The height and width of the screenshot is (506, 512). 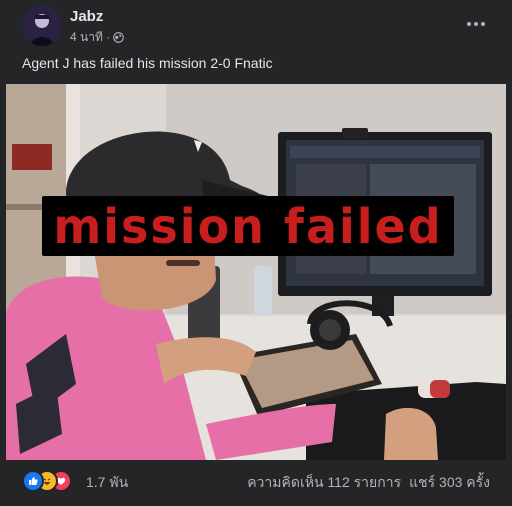 What do you see at coordinates (86, 16) in the screenshot?
I see `author-name: Jabz` at bounding box center [86, 16].